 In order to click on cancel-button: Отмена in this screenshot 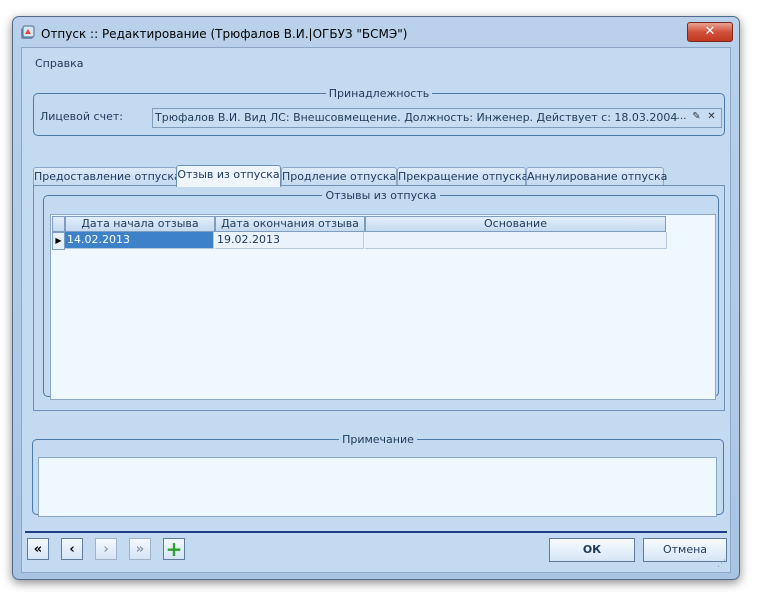, I will do `click(685, 550)`.